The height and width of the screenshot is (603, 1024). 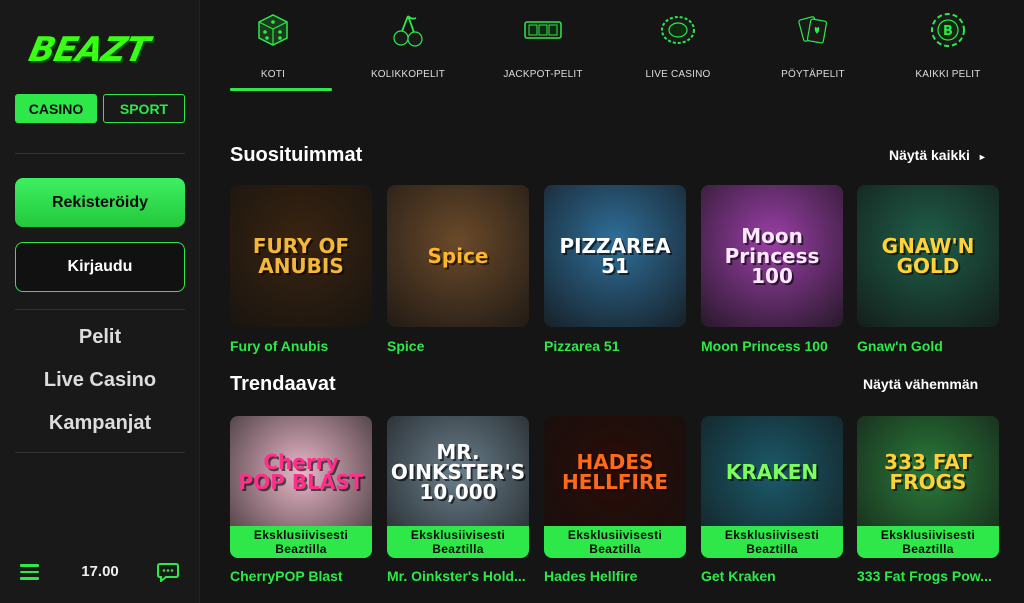 What do you see at coordinates (296, 155) in the screenshot?
I see `section-title-popular: Suosituimmat` at bounding box center [296, 155].